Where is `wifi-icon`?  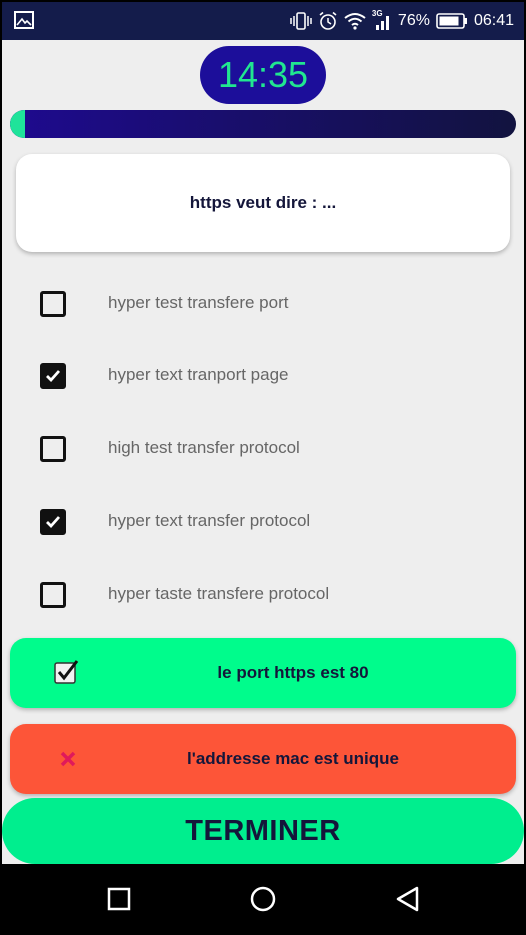
wifi-icon is located at coordinates (355, 21).